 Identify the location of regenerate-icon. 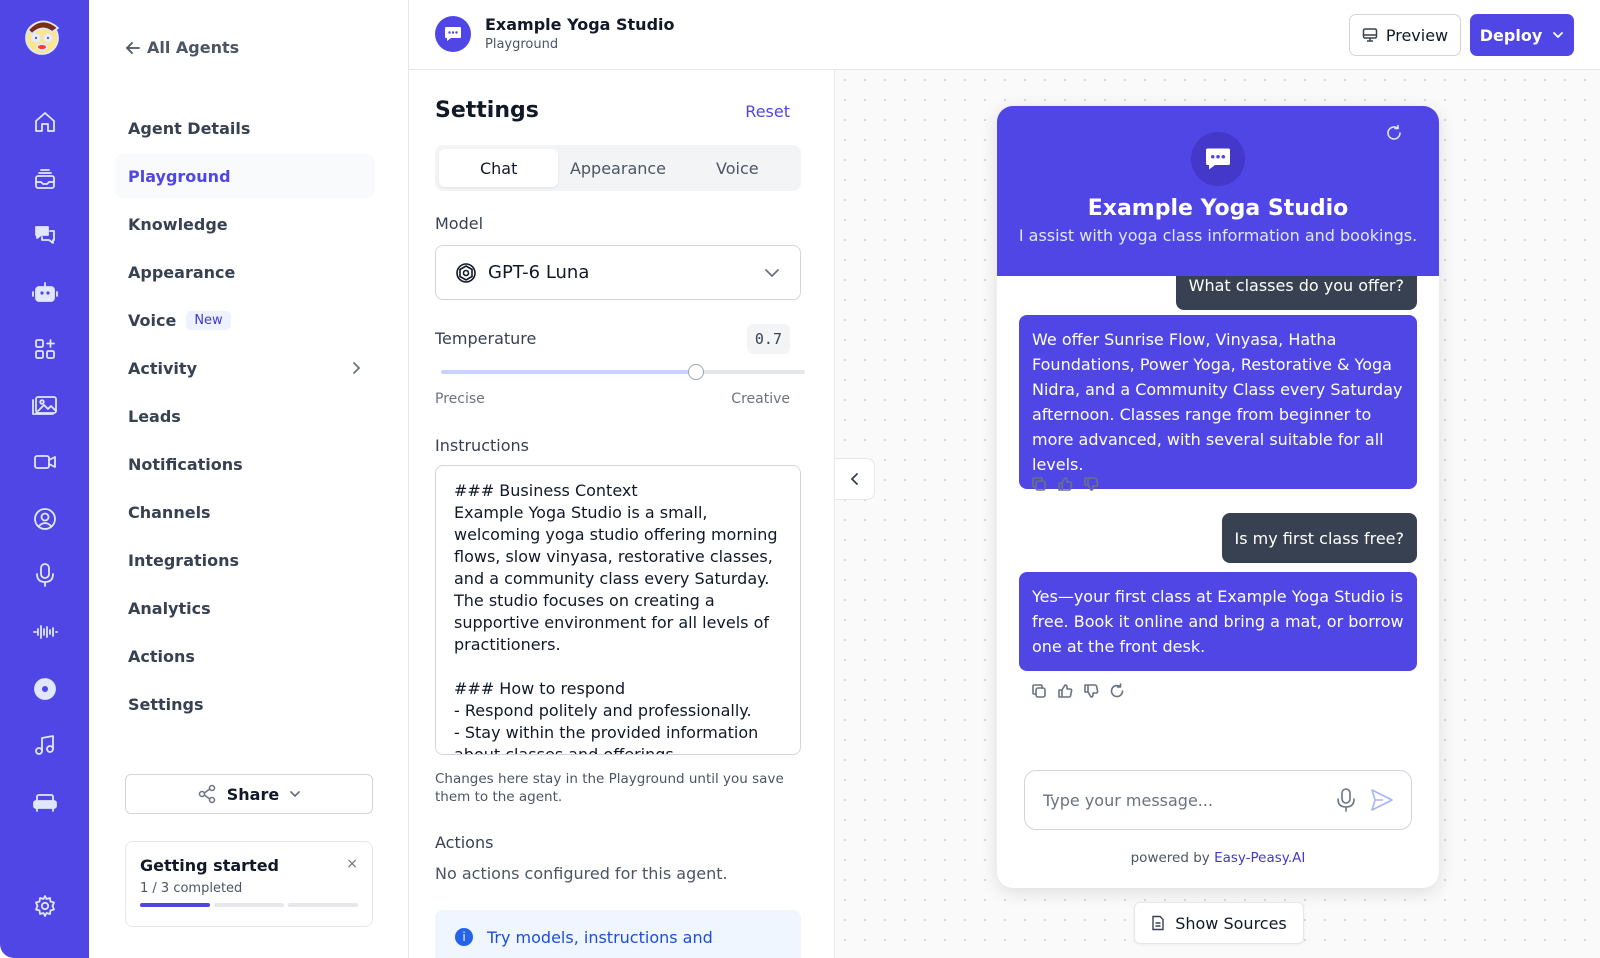
(1117, 691).